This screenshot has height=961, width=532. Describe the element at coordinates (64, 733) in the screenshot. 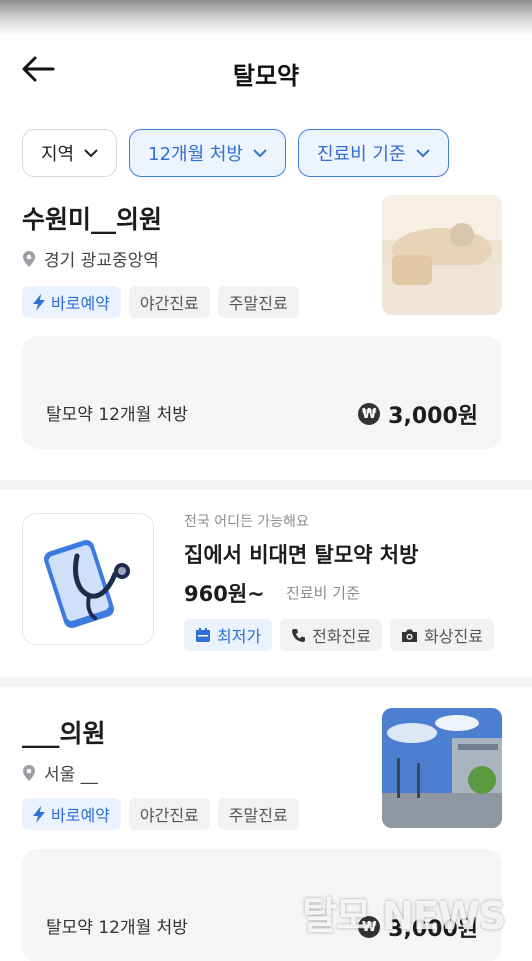

I see `clinic-name: ___의원` at that location.